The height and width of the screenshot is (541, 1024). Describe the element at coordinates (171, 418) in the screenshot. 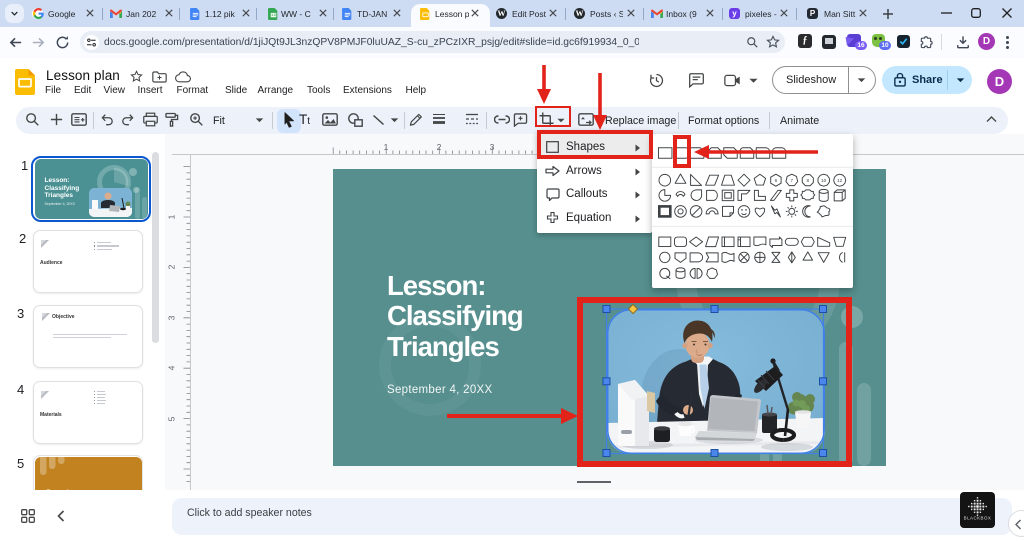

I see `svg-text: 5` at that location.